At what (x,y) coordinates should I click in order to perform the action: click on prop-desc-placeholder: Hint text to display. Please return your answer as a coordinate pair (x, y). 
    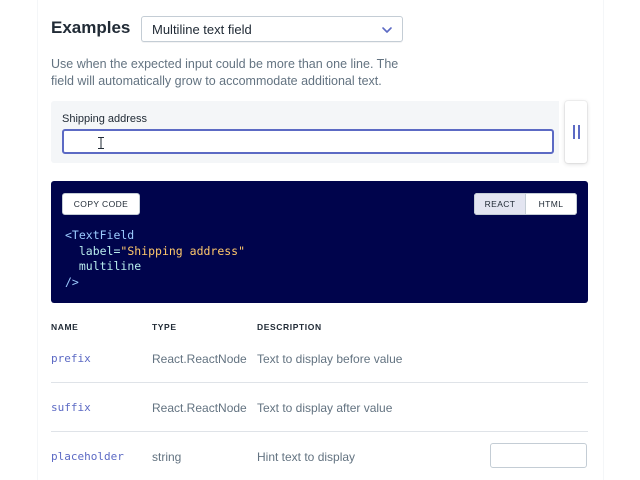
    Looking at the image, I should click on (306, 457).